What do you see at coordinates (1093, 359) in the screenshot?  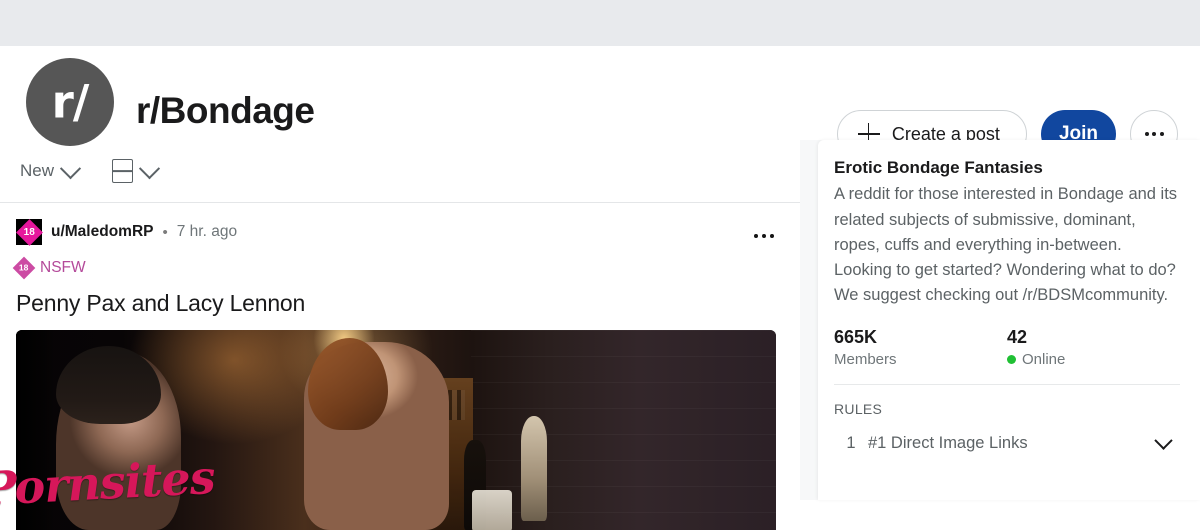 I see `online-label-row: Online` at bounding box center [1093, 359].